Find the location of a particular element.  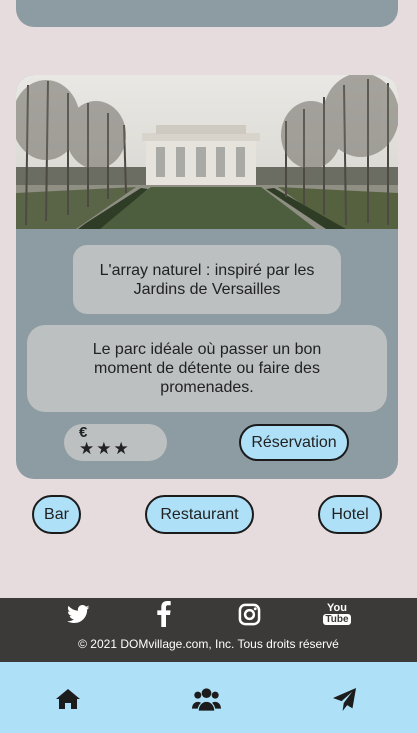

facebook-icon is located at coordinates (164, 614).